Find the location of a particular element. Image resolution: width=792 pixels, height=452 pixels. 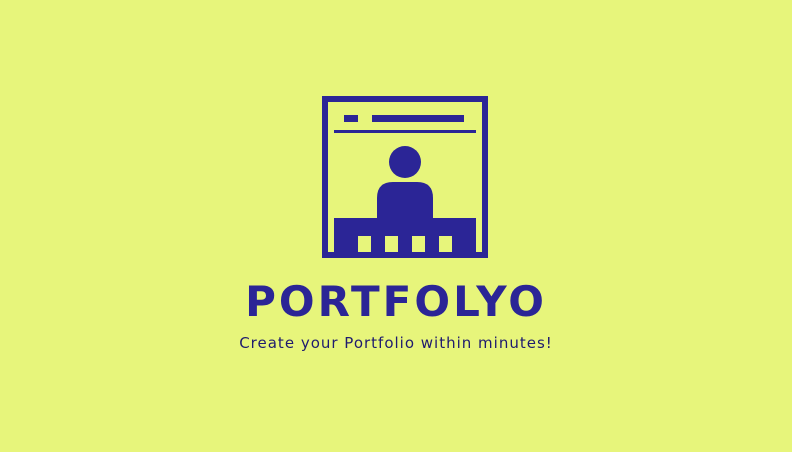

brand-name: PORTFOLYO is located at coordinates (396, 301).